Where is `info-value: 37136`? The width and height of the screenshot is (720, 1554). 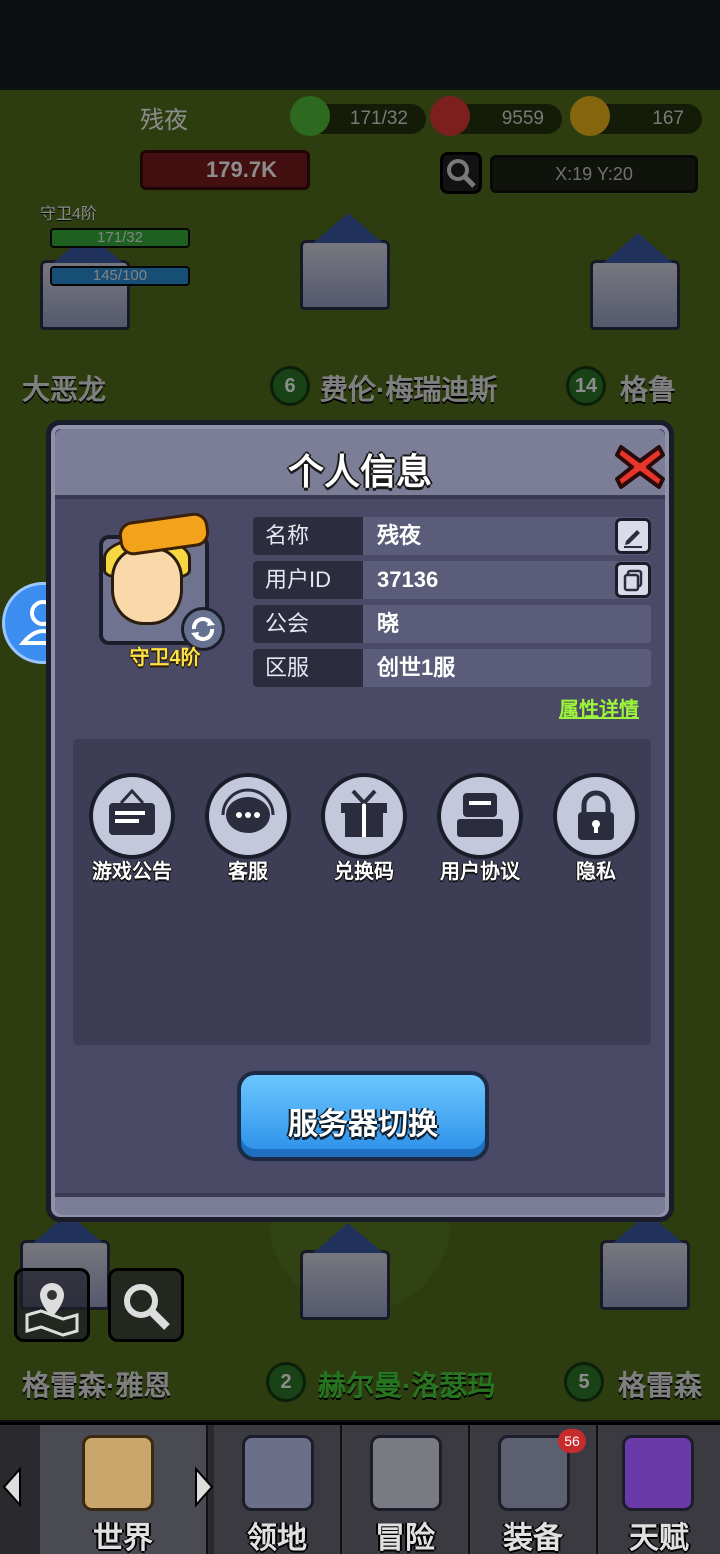 info-value: 37136 is located at coordinates (408, 579).